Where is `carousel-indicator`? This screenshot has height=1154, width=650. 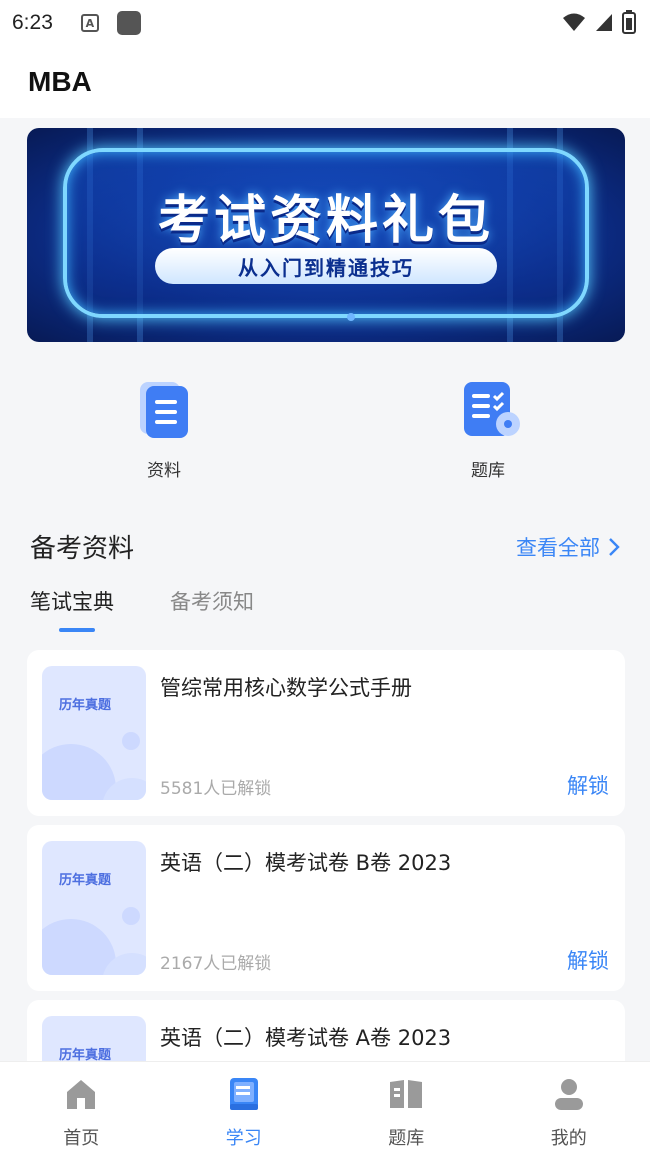 carousel-indicator is located at coordinates (351, 317).